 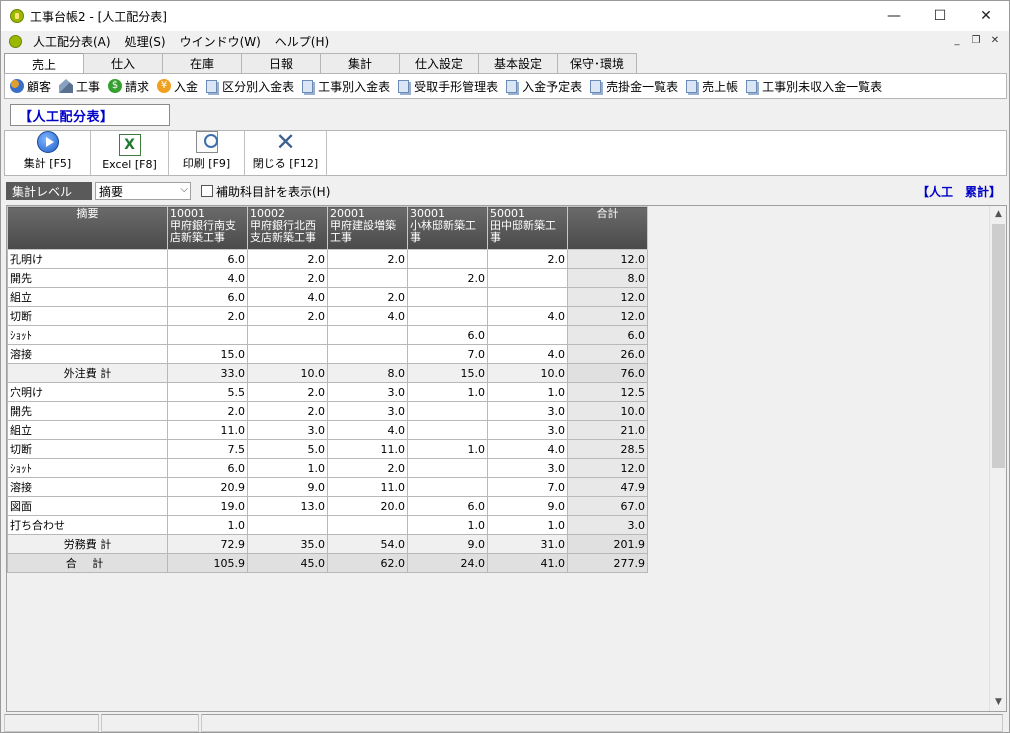 What do you see at coordinates (130, 153) in the screenshot?
I see `excel-button: X Excel [F8]` at bounding box center [130, 153].